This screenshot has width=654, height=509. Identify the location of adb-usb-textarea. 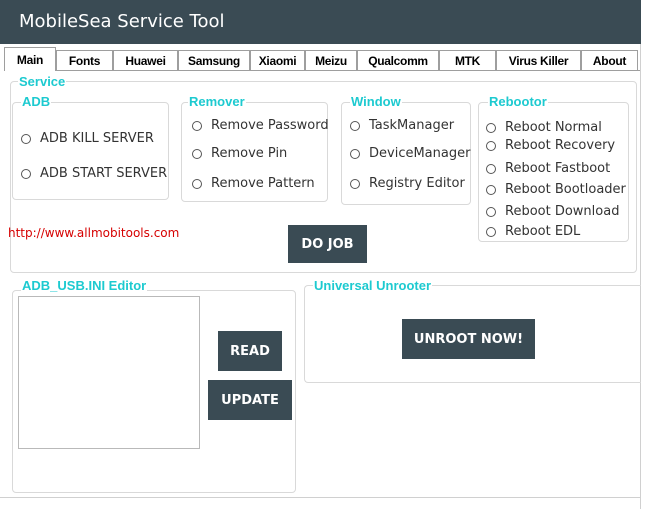
(109, 372).